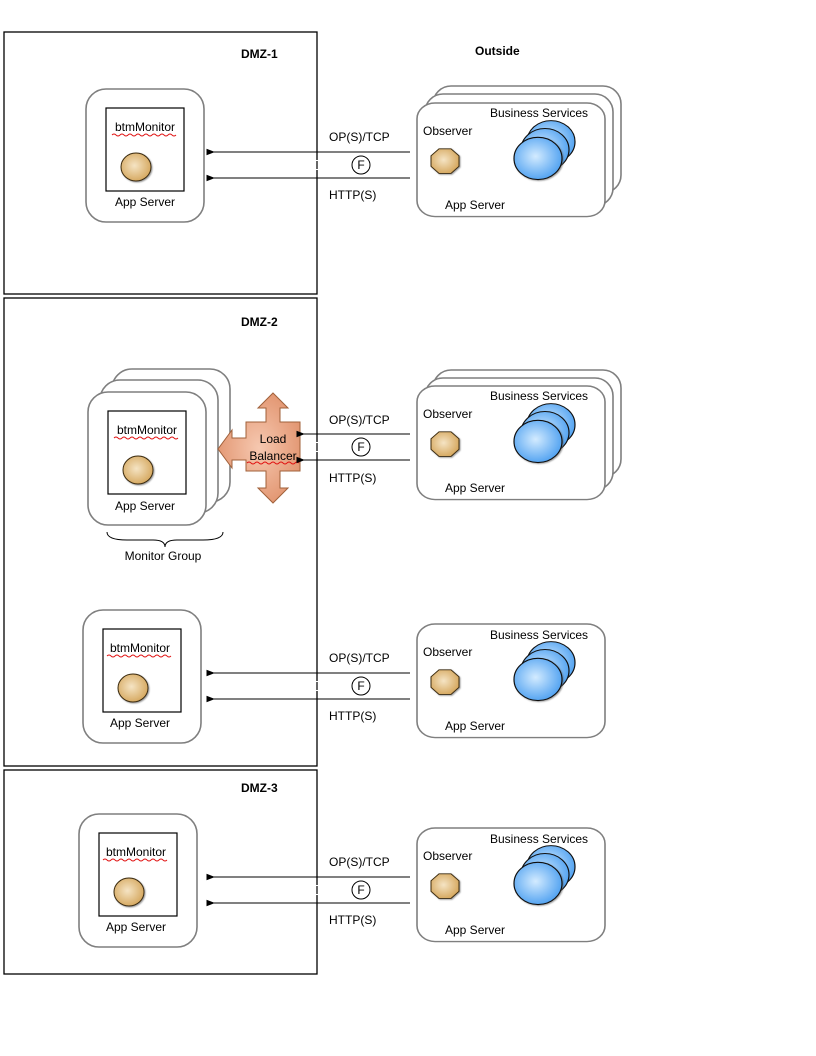 The width and height of the screenshot is (816, 1056). Describe the element at coordinates (142, 676) in the screenshot. I see `monitor-app-server-3: btmMonitor App Server` at that location.